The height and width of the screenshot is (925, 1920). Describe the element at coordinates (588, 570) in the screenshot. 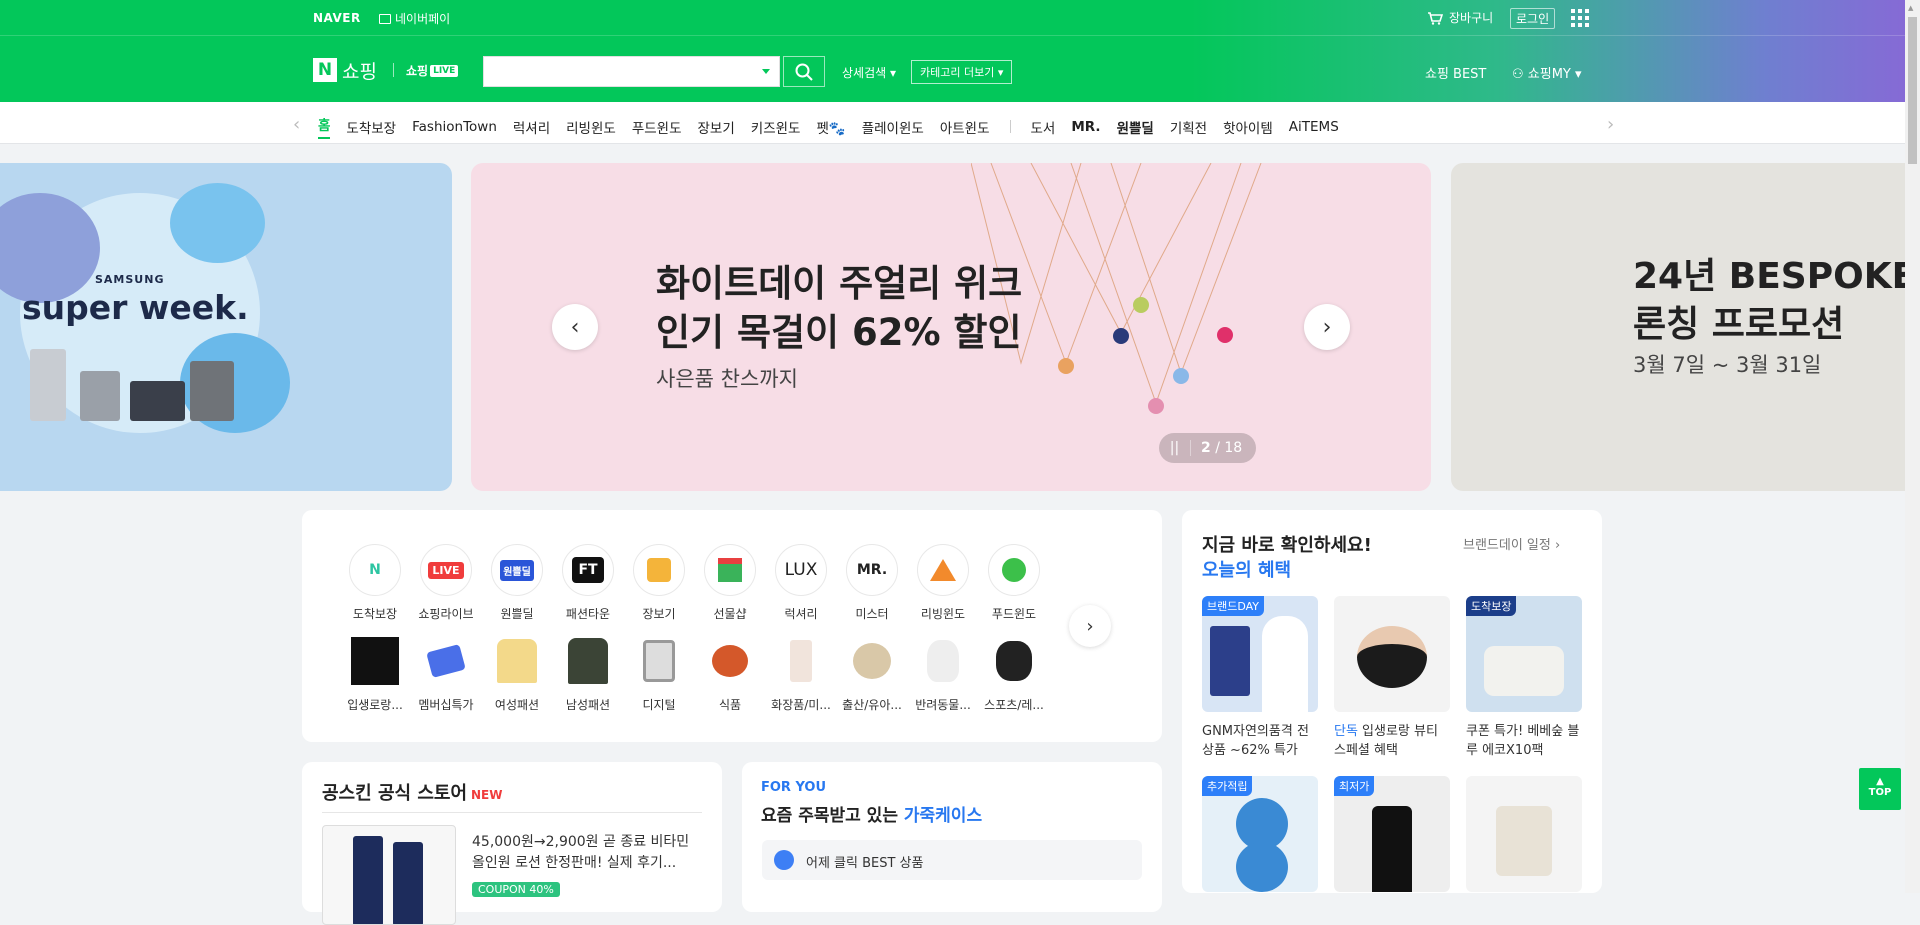

I see `fashiontown-icon: FT` at that location.